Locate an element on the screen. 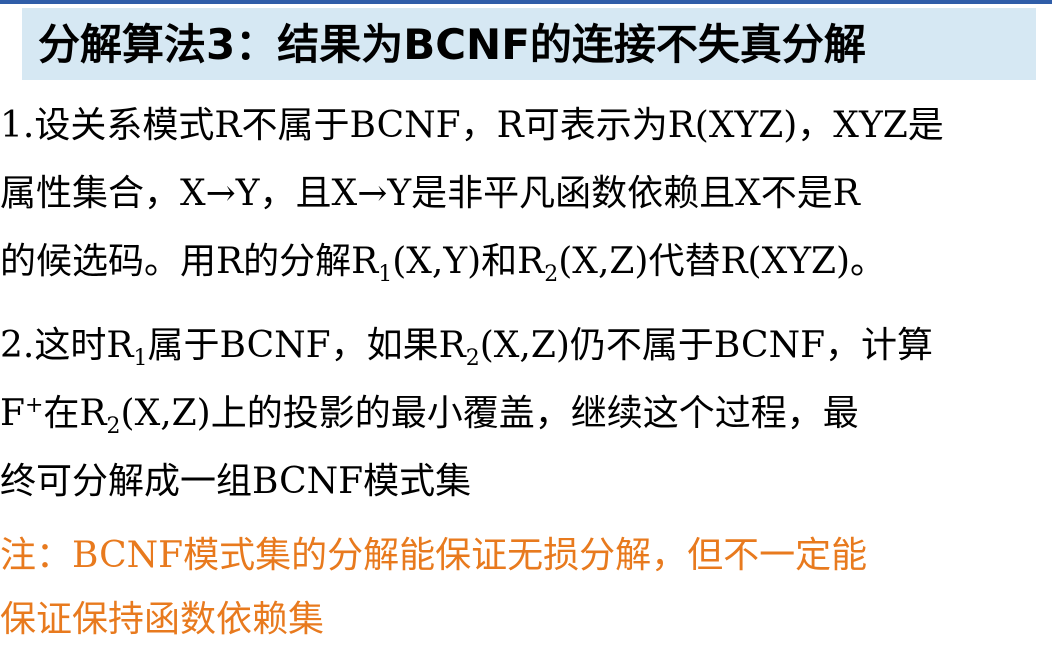  slide-title: 分解算法3：结果为BCNF的连接不失真分解 is located at coordinates (452, 44).